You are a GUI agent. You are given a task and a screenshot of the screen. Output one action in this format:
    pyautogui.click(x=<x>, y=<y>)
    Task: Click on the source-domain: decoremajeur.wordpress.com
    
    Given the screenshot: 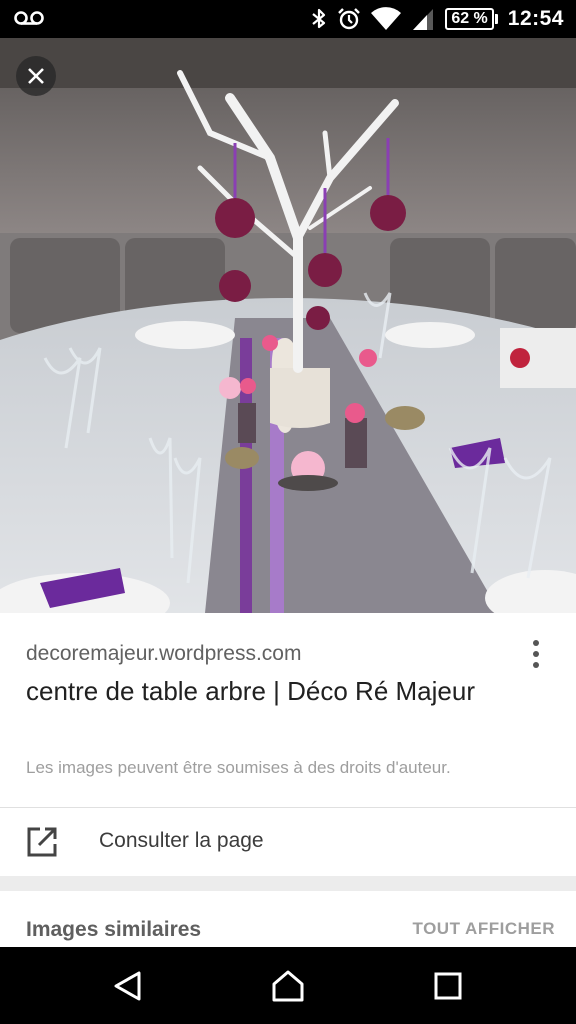 What is the action you would take?
    pyautogui.click(x=163, y=654)
    